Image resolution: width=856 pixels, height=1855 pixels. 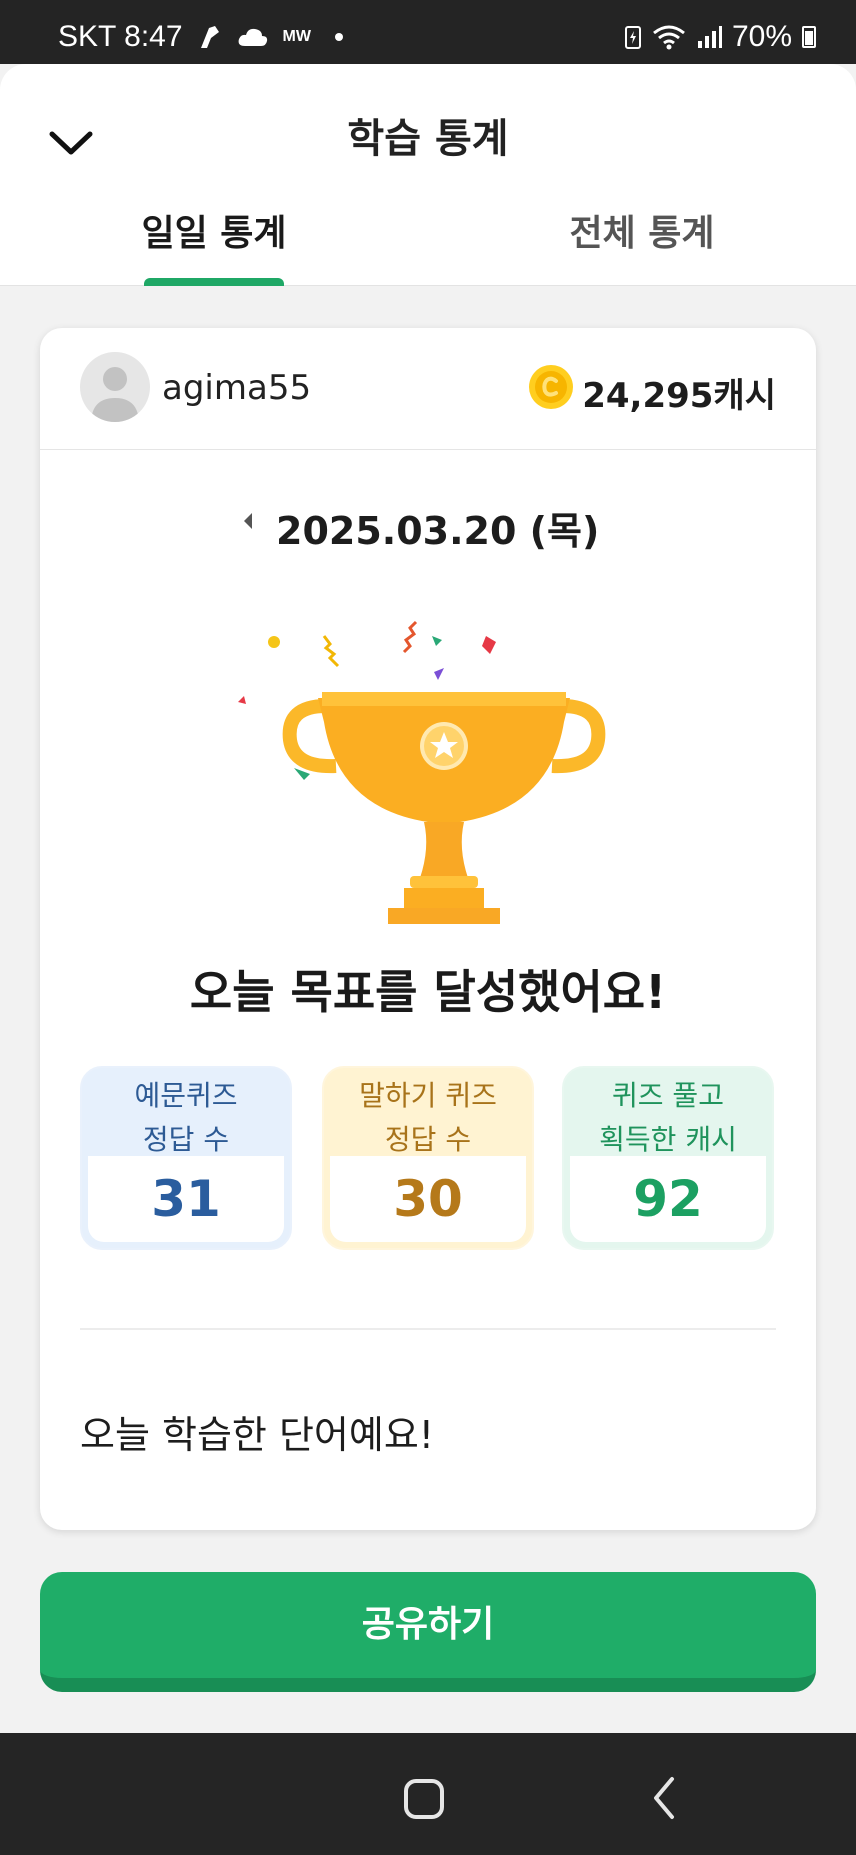 What do you see at coordinates (428, 32) in the screenshot?
I see `status-bar: SKT 8:47 MW 70%` at bounding box center [428, 32].